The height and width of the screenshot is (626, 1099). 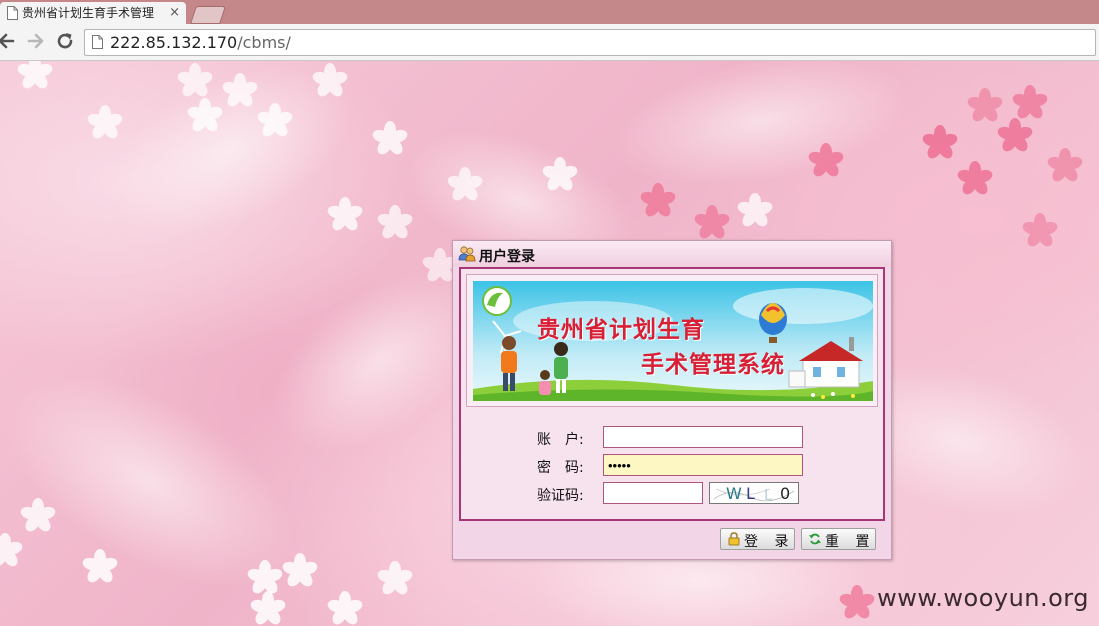 I want to click on login-button: 登 录, so click(x=757, y=539).